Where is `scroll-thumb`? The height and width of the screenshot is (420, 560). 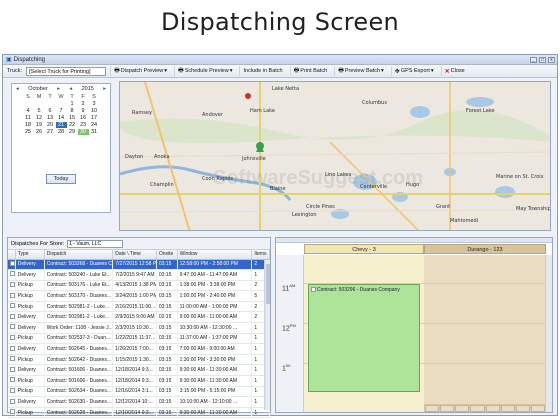 scroll-thumb is located at coordinates (268, 284).